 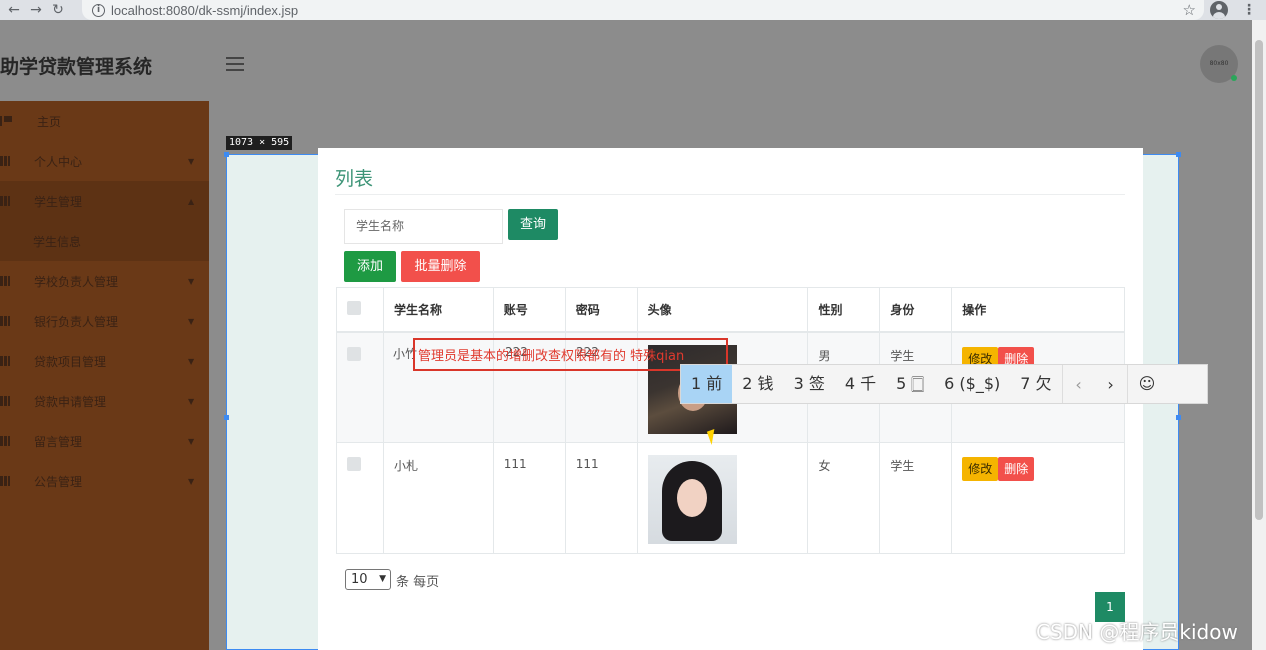 I want to click on hamburger-icon, so click(x=235, y=64).